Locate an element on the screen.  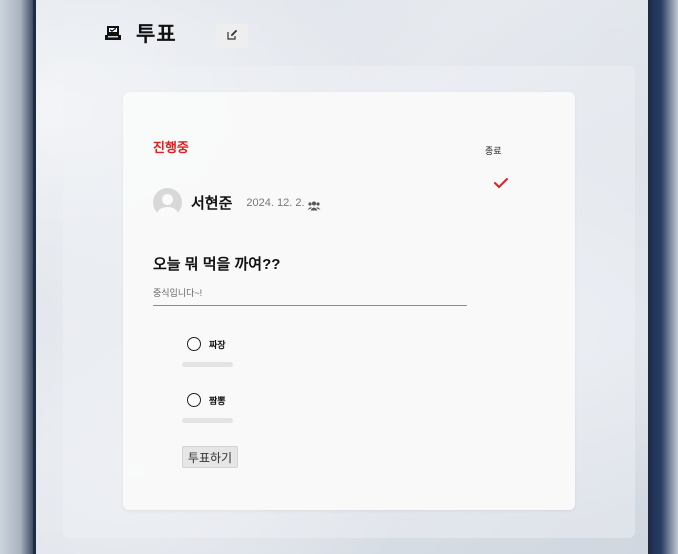
author-row: 서현준 2024. 12. 2. is located at coordinates (237, 202).